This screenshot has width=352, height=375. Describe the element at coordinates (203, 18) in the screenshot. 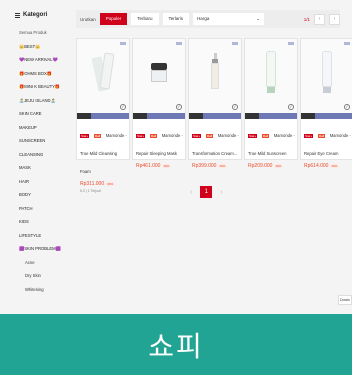

I see `price-select-label: Harga` at that location.